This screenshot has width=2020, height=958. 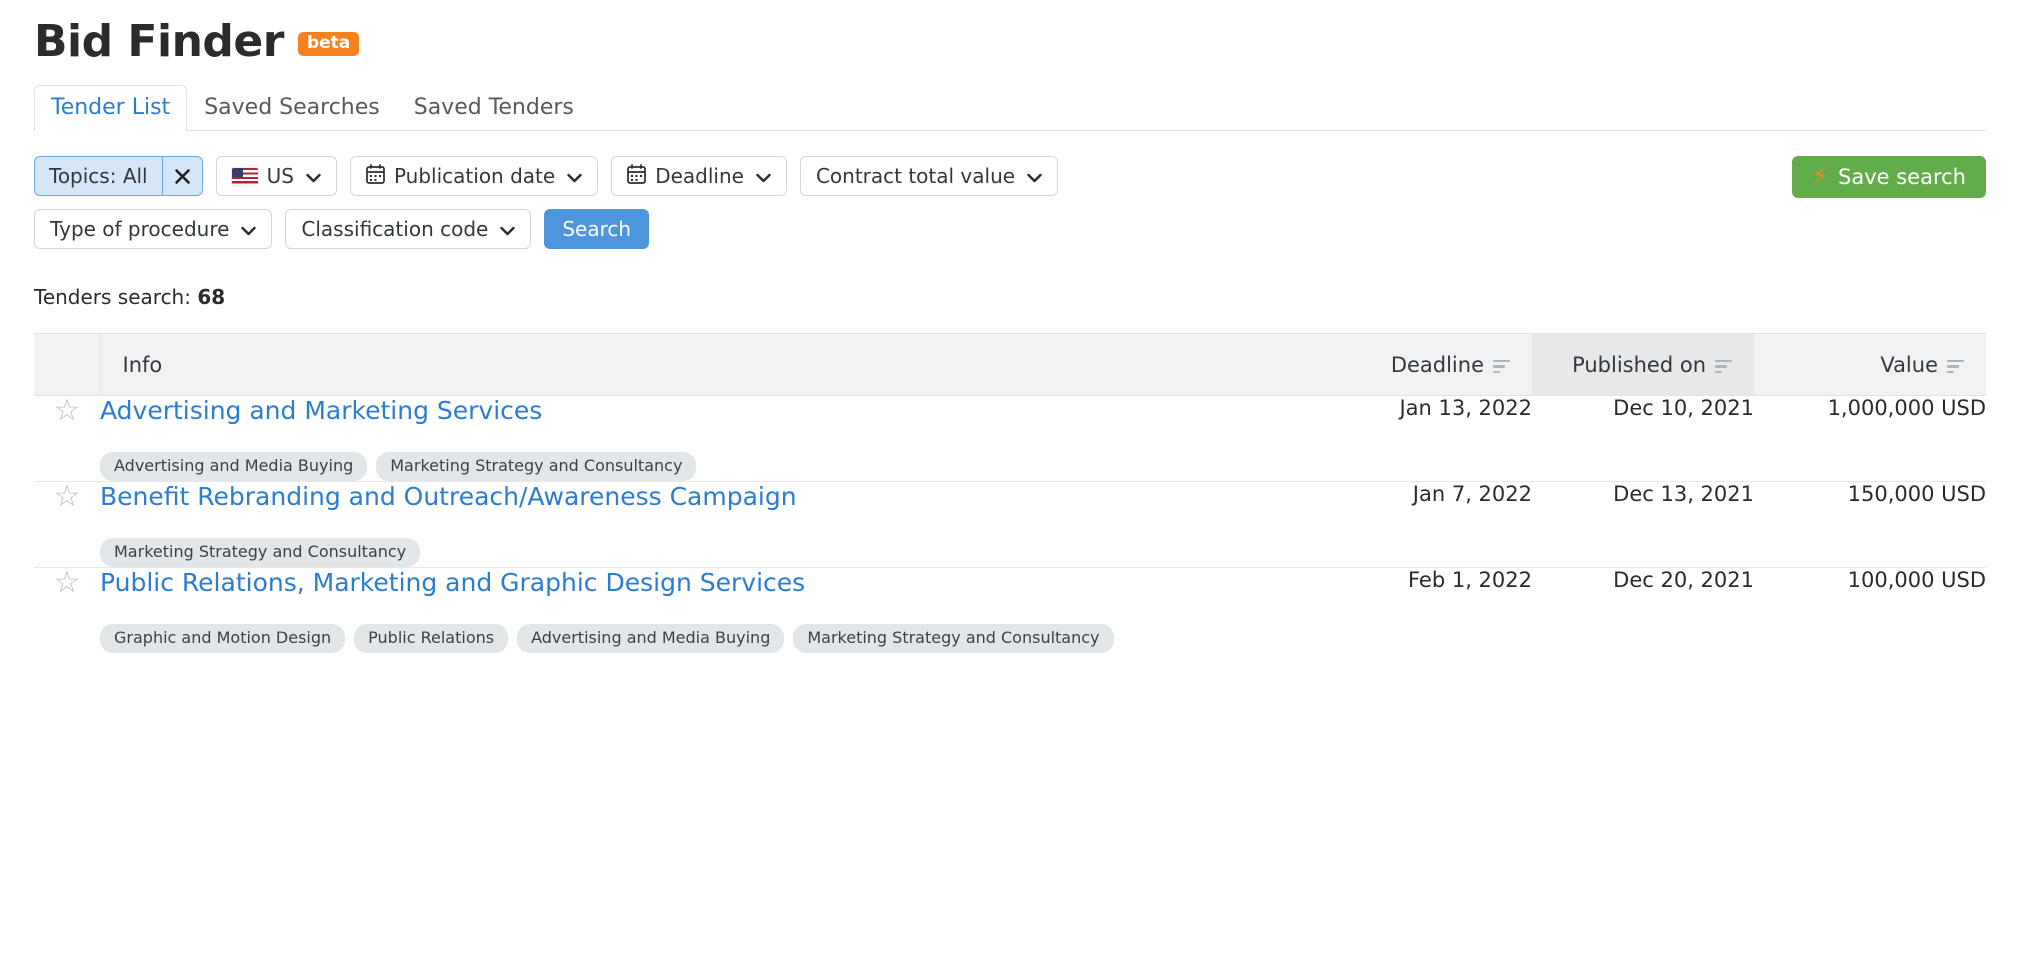 I want to click on beta-badge: beta, so click(x=328, y=44).